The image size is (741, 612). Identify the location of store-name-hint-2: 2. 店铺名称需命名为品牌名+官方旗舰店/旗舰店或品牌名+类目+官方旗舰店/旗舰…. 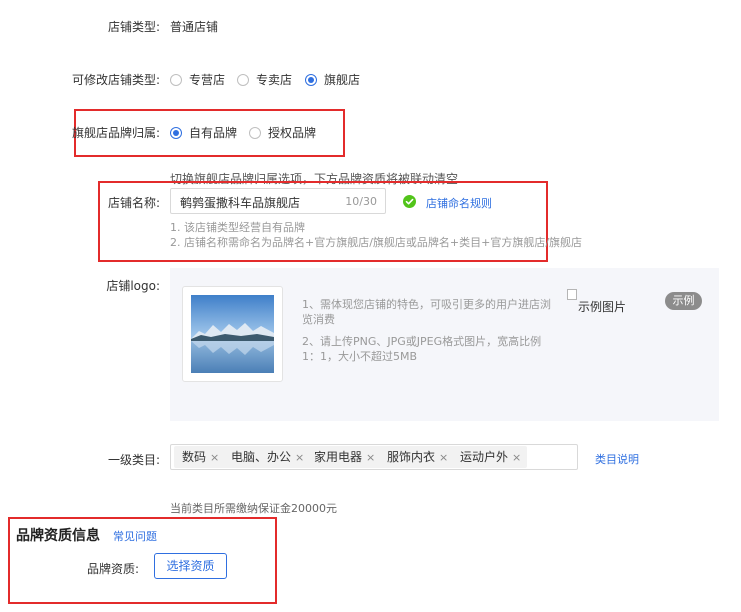
(376, 242).